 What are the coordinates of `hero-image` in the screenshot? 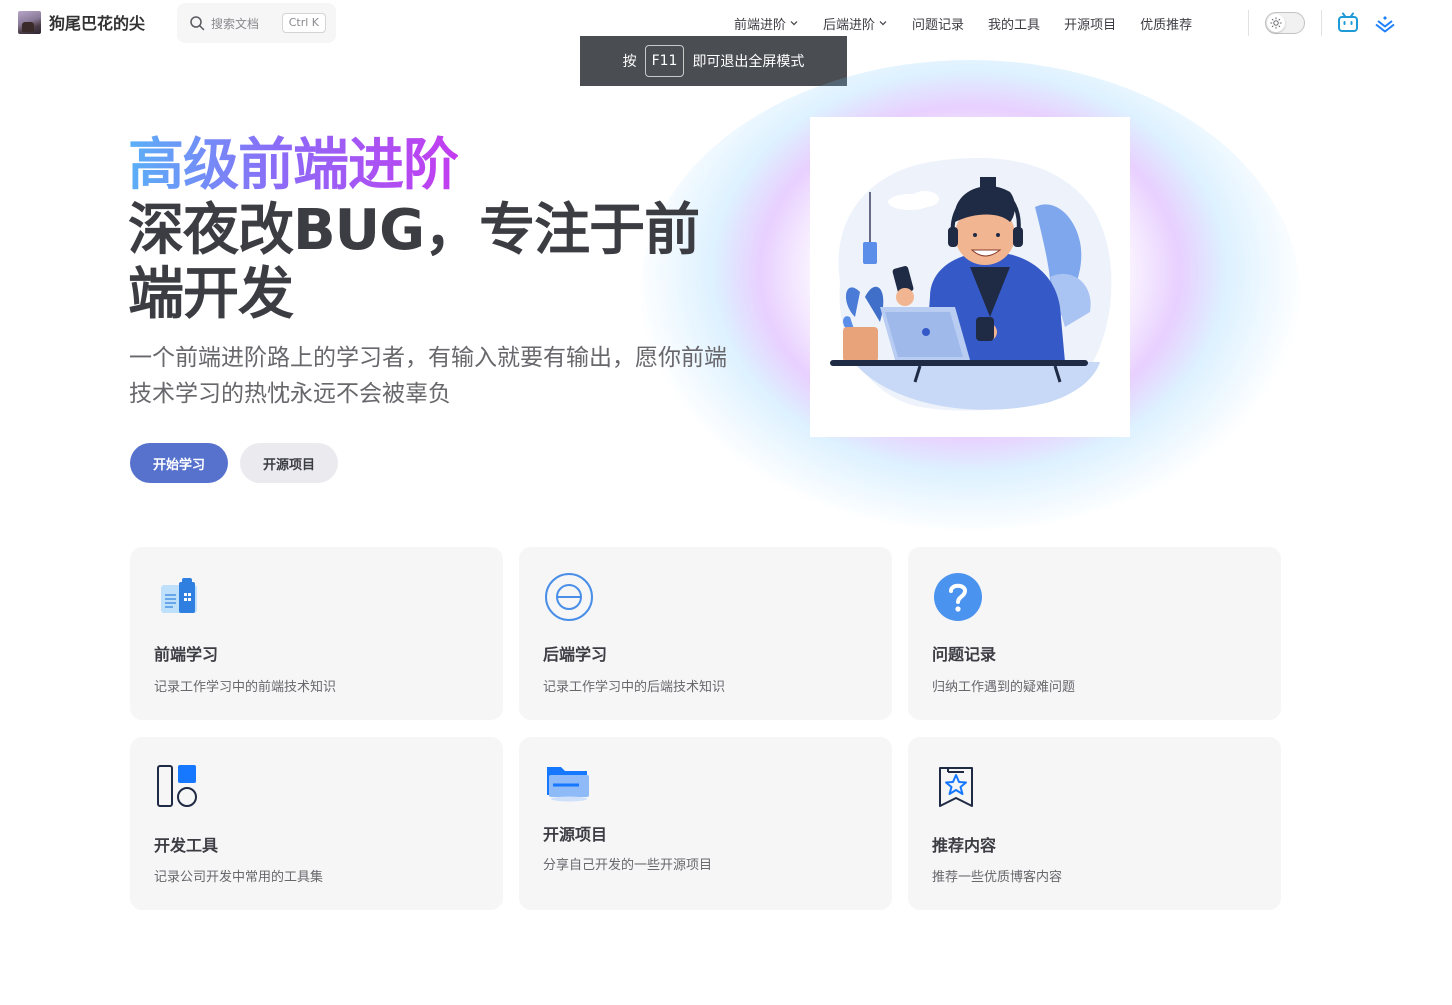 It's located at (970, 277).